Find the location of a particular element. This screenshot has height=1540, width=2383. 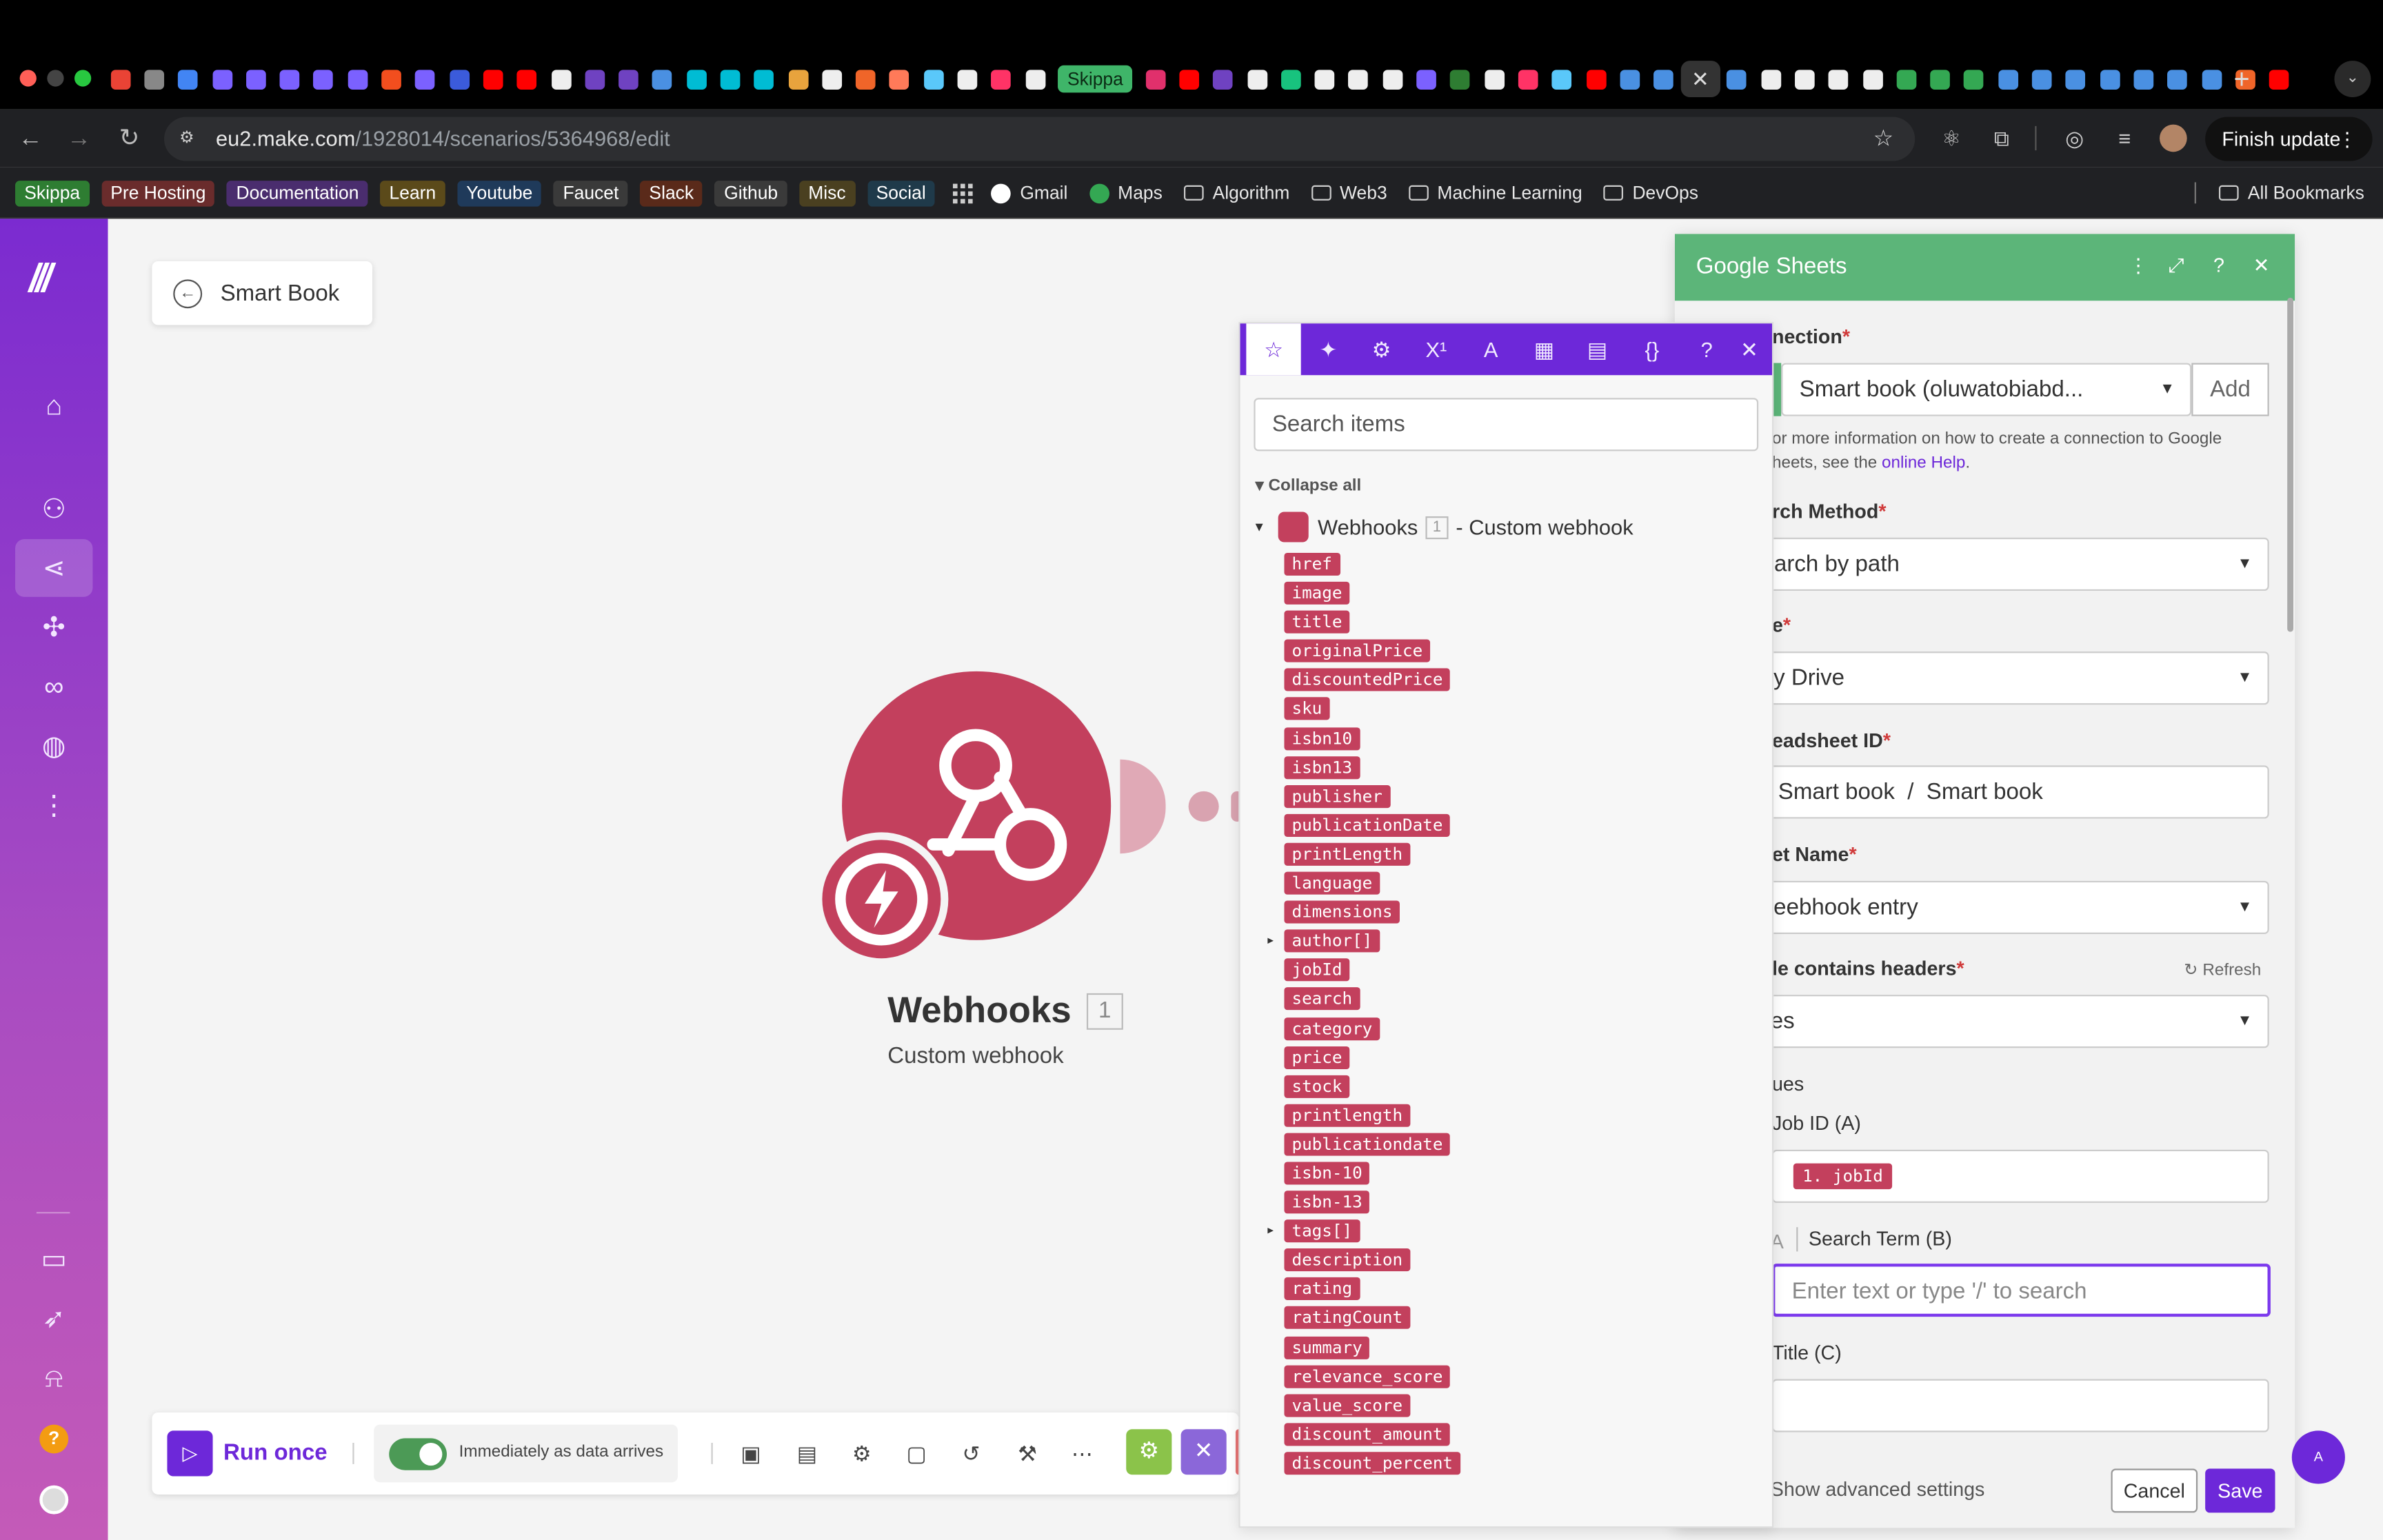

mappable-item-pill: publicationDate is located at coordinates (1367, 825).